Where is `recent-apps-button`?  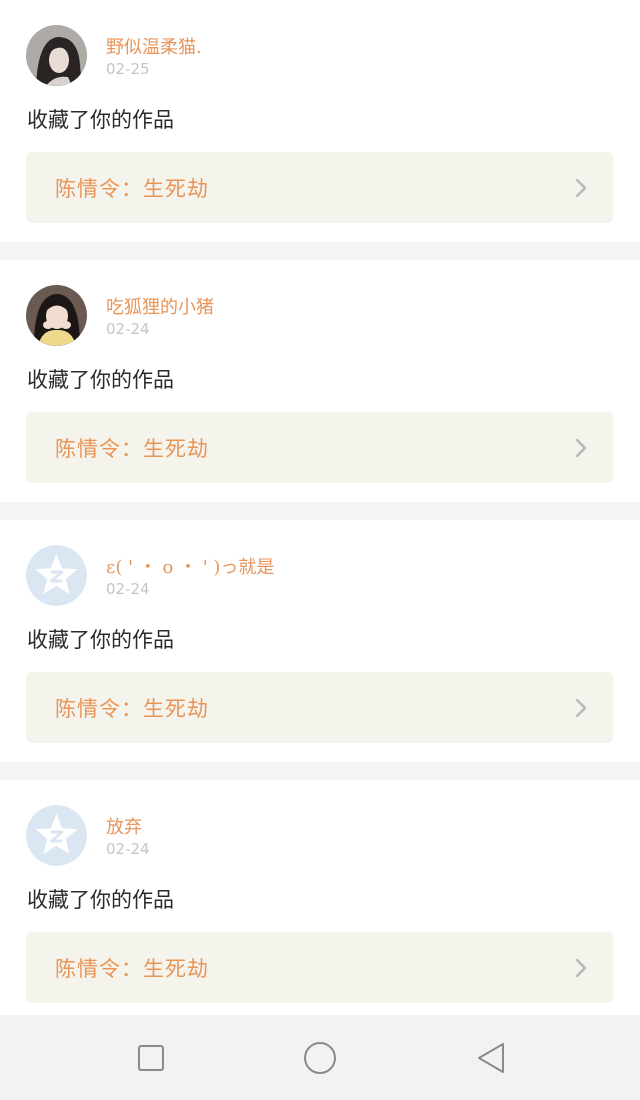
recent-apps-button is located at coordinates (151, 1059).